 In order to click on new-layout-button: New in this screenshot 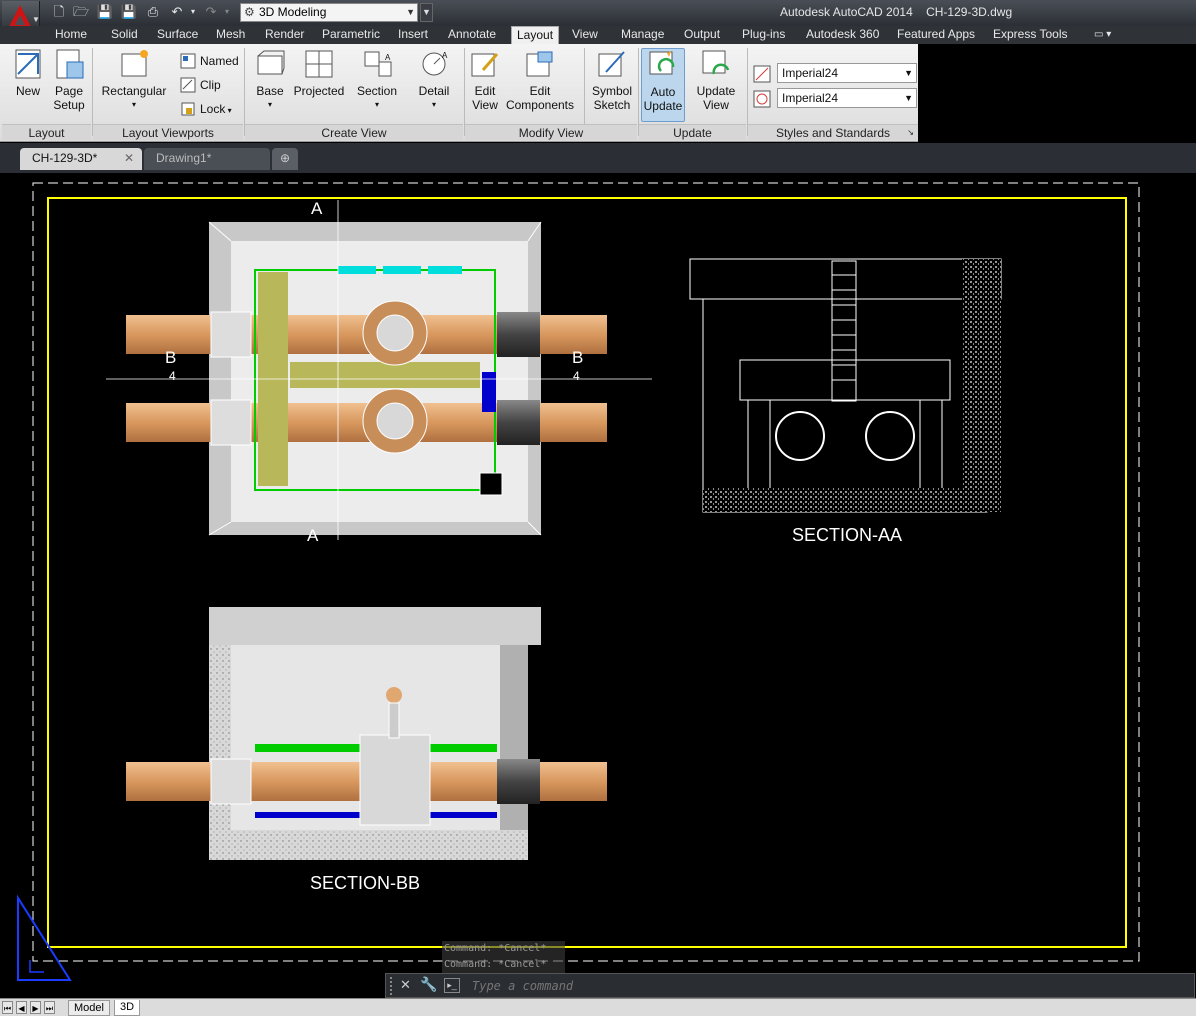, I will do `click(28, 73)`.